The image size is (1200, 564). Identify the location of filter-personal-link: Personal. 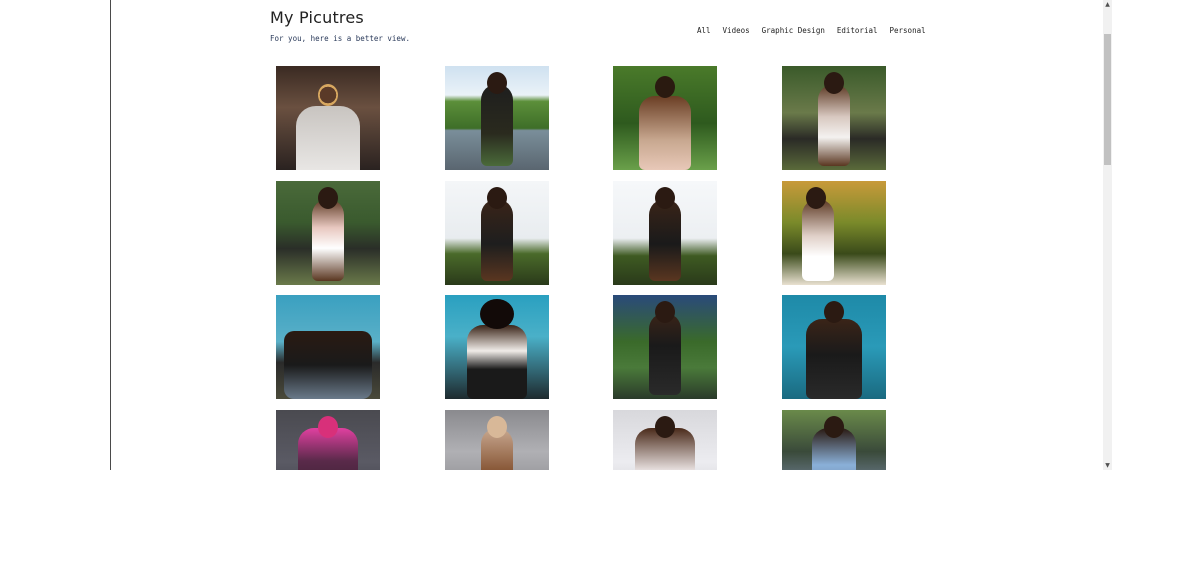
(908, 30).